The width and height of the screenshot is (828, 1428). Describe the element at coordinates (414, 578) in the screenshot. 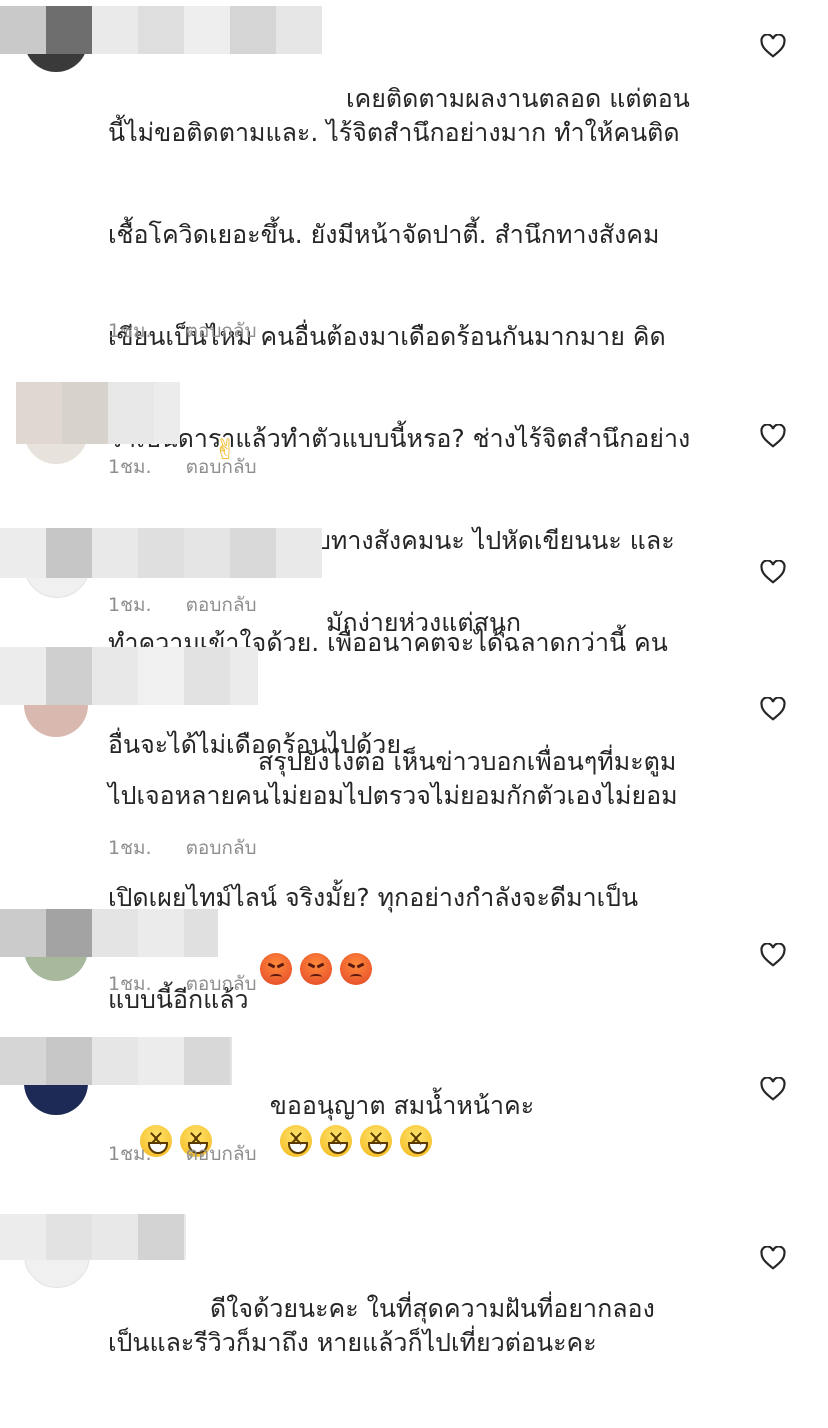

I see `comment-3: มักง่ายห่วงแต่สนุก 1ชม. ตอบกลับ` at that location.